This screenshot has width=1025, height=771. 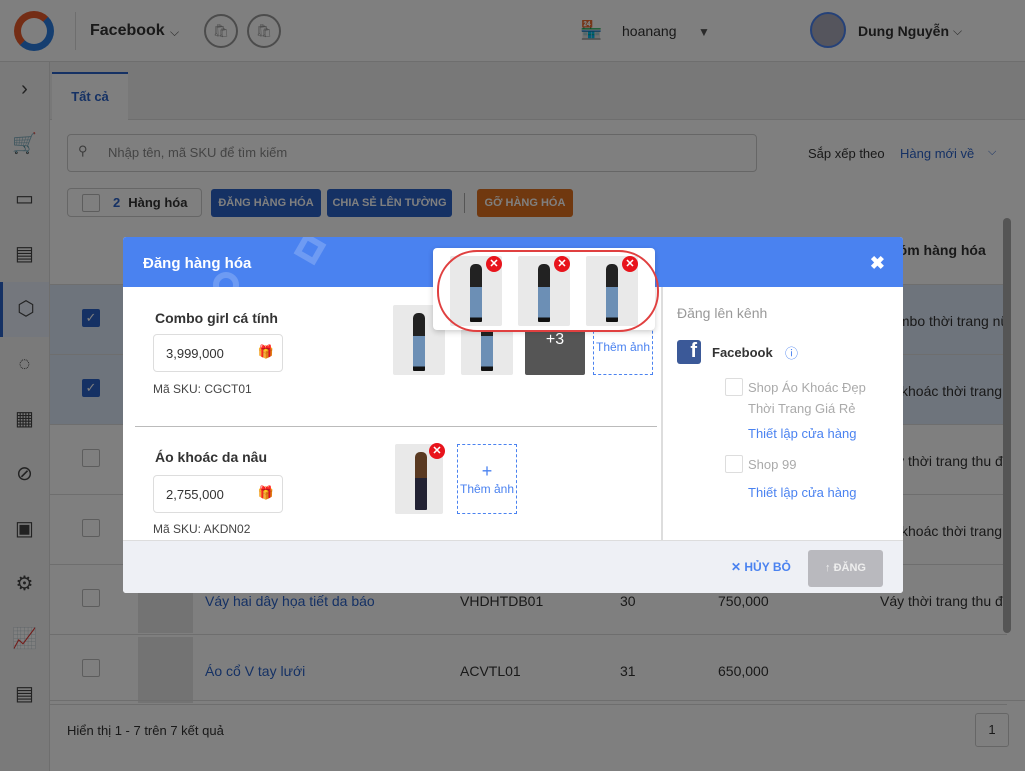 I want to click on close-icon: ✖, so click(x=877, y=263).